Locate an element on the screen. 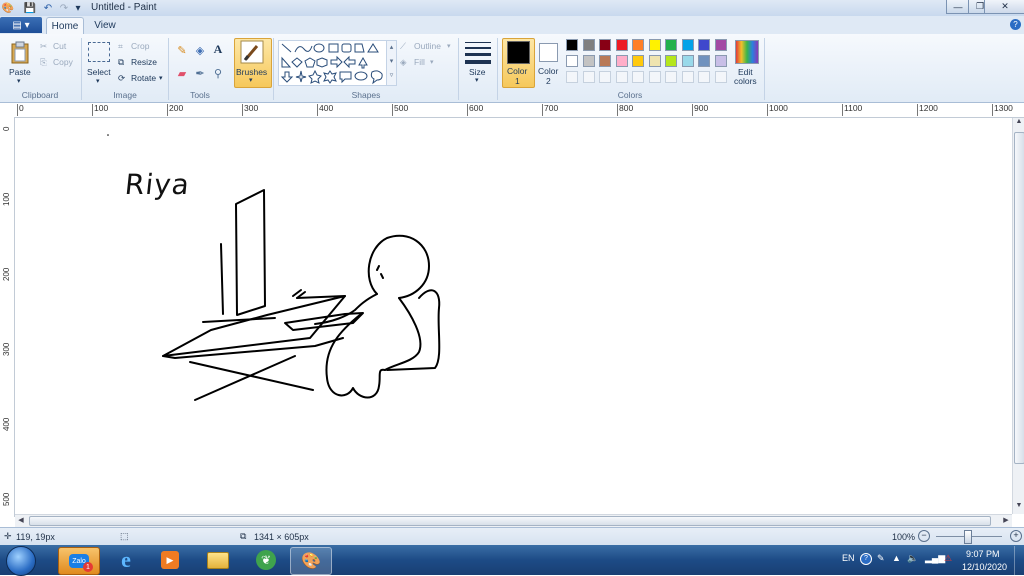 The width and height of the screenshot is (1024, 576). paint-menu-button: ▤ ▾ is located at coordinates (21, 25).